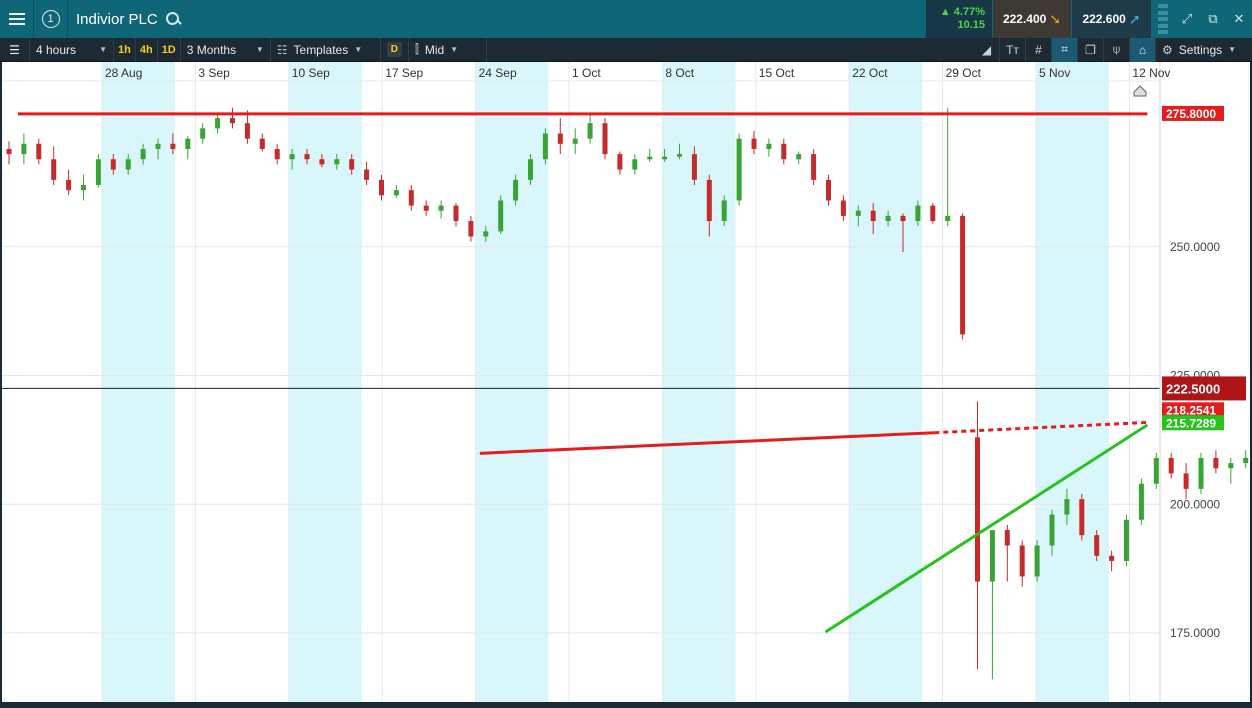 The height and width of the screenshot is (708, 1252). What do you see at coordinates (311, 73) in the screenshot?
I see `date-label: 10 Sep` at bounding box center [311, 73].